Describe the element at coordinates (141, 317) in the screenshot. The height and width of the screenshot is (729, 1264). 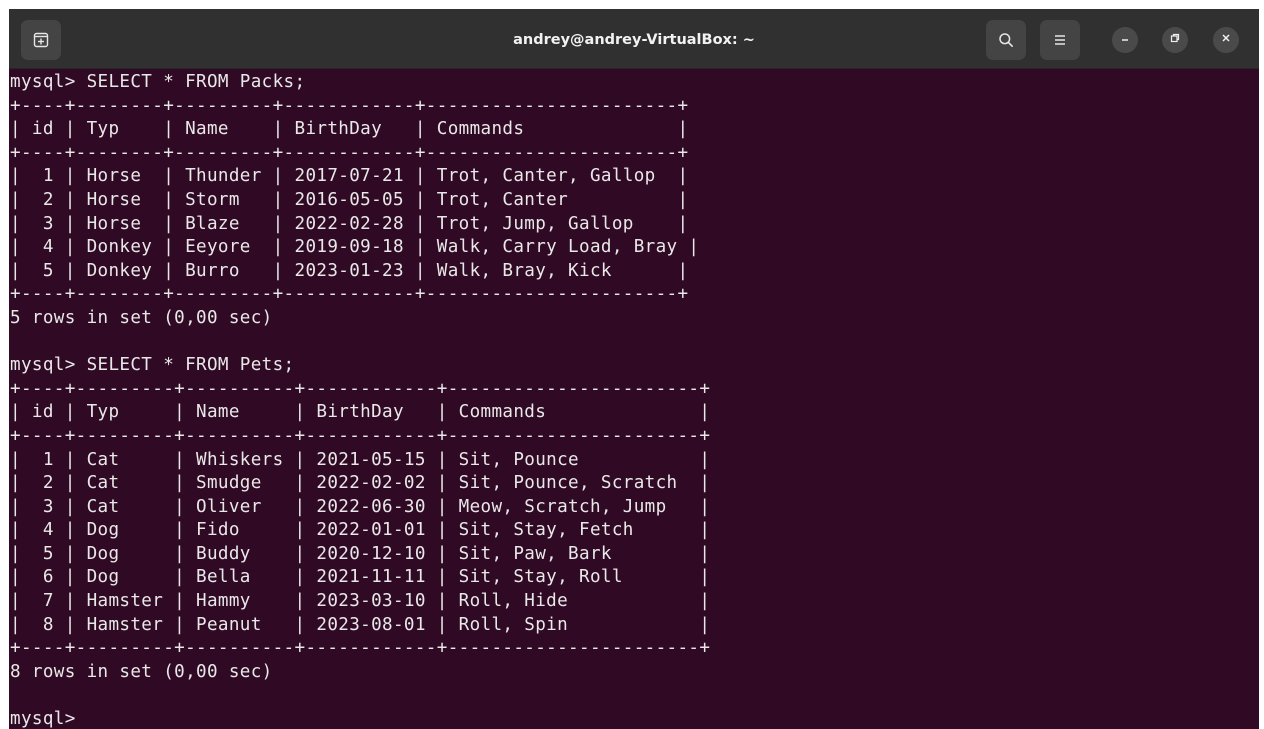
I see `terminal-line: 5 rows in set (0,00 sec)` at that location.